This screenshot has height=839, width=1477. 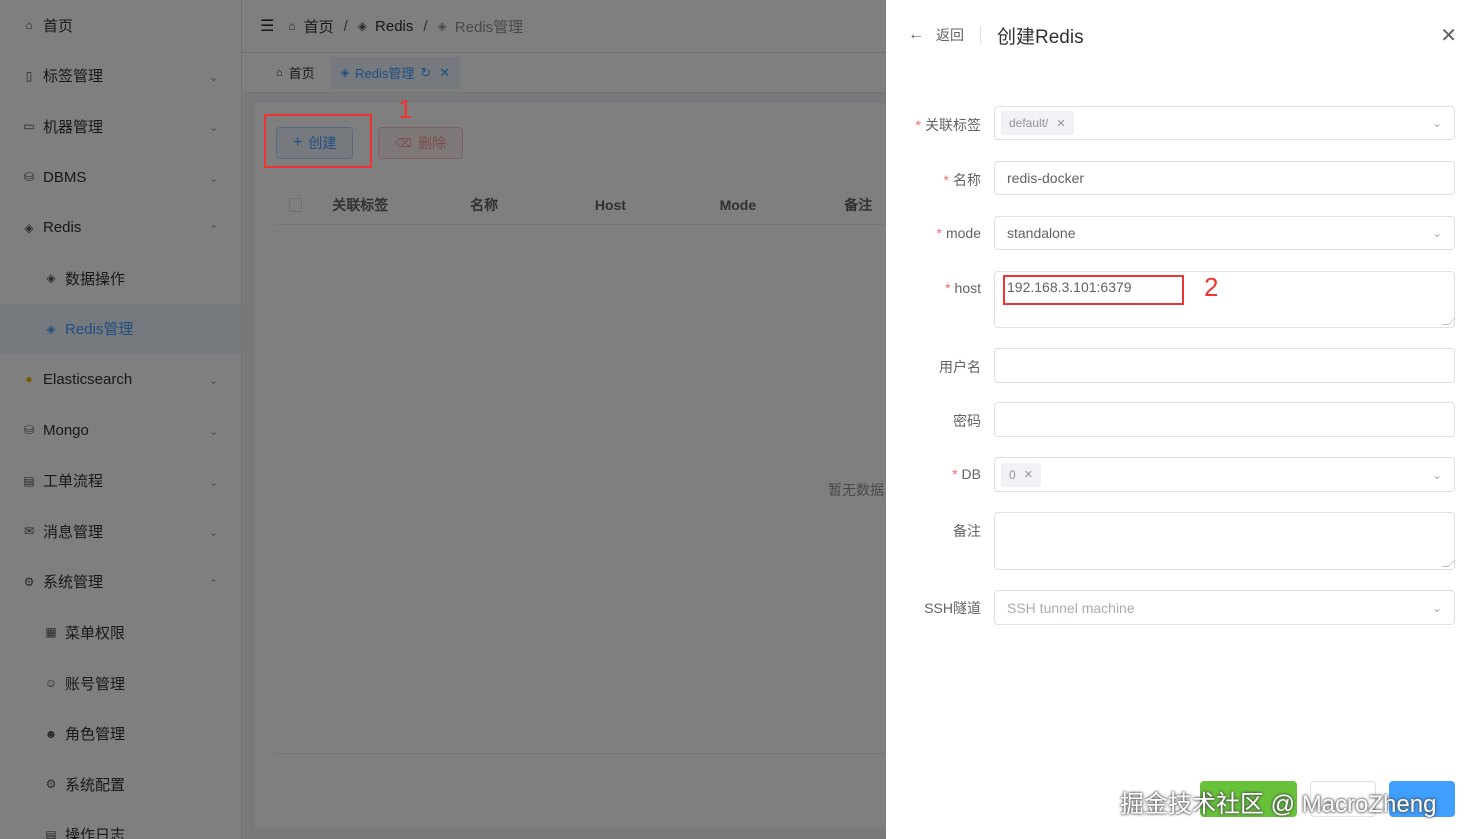 I want to click on form-label-text: 备注, so click(x=967, y=531).